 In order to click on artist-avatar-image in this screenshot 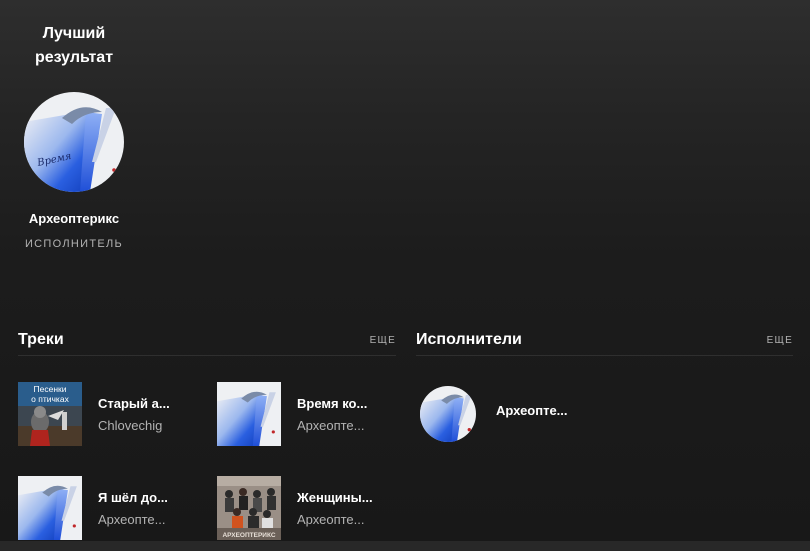, I will do `click(448, 414)`.